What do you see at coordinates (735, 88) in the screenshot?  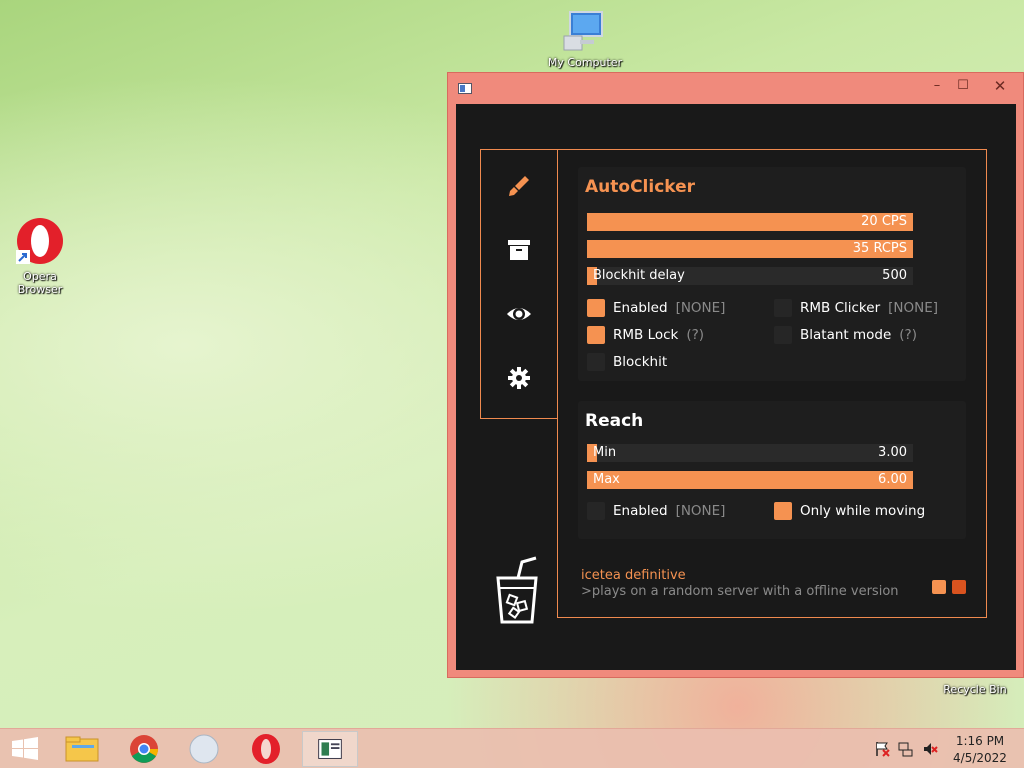 I see `title-bar: – ☐ ✕` at bounding box center [735, 88].